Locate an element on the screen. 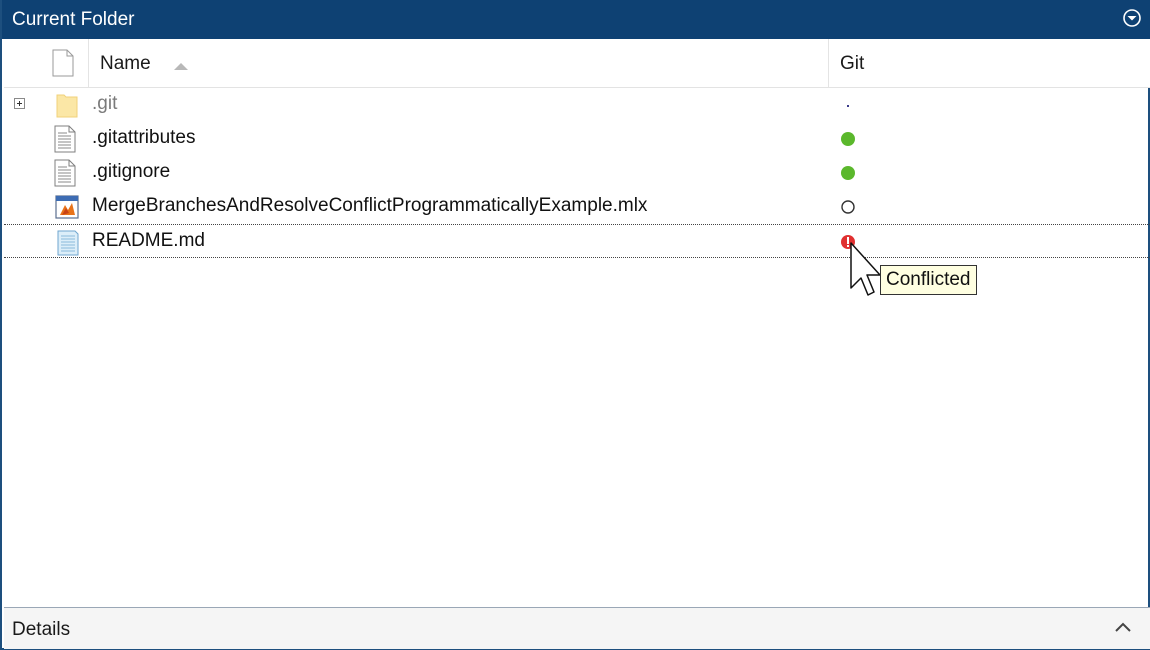  folder-icon is located at coordinates (67, 107).